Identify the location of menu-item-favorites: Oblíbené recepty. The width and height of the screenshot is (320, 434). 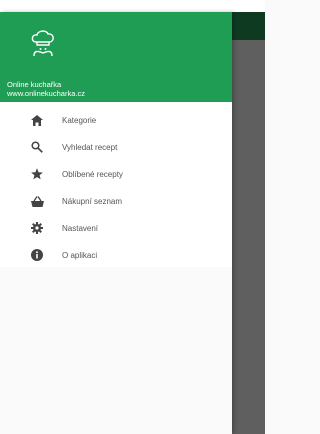
(116, 174).